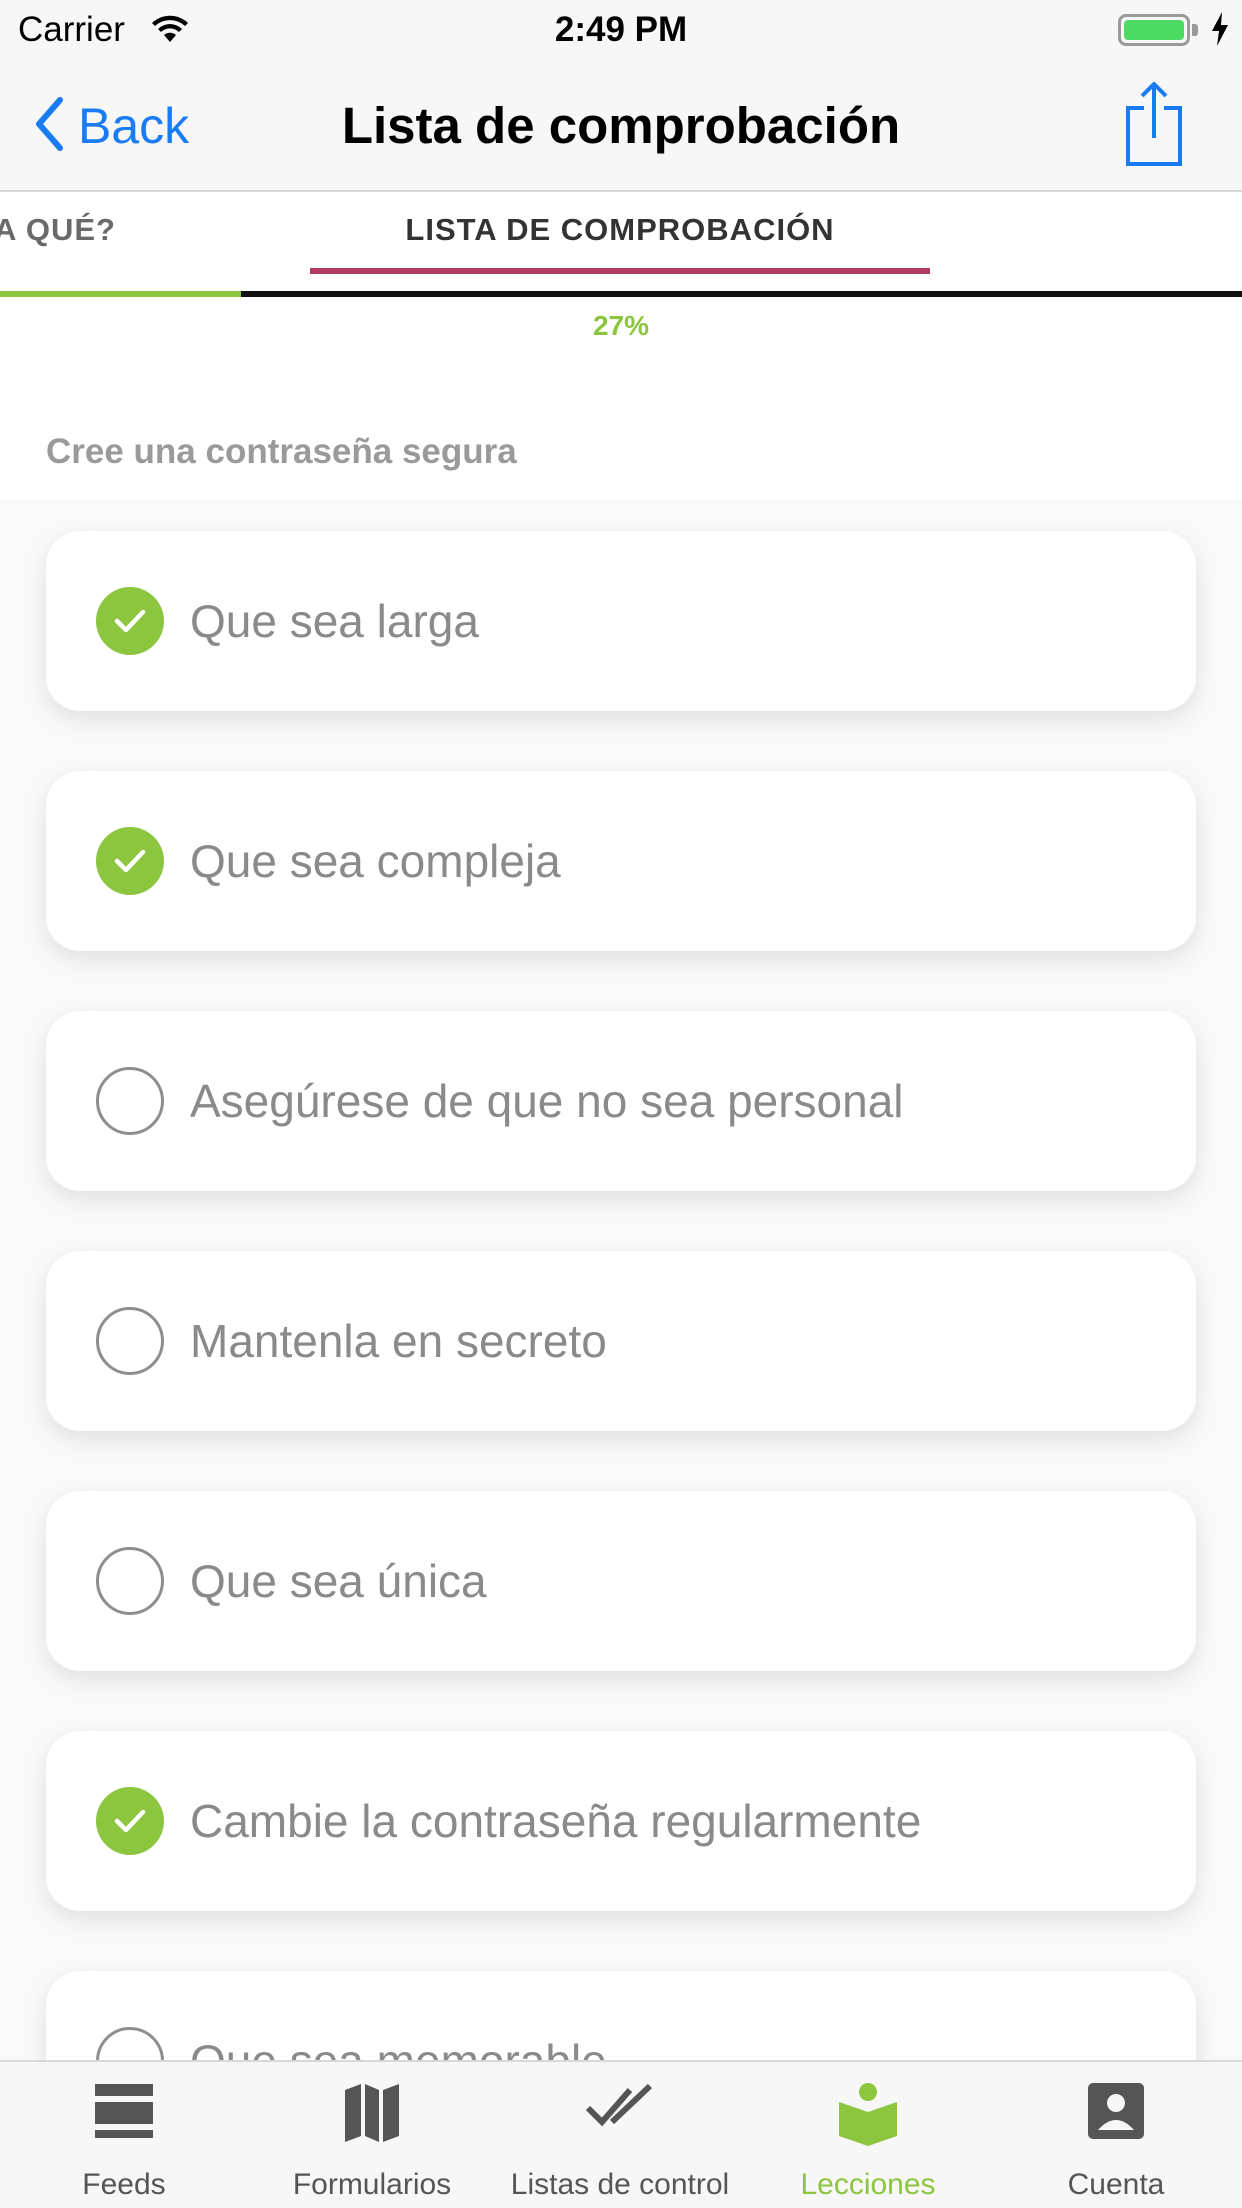  I want to click on double-check-icon, so click(620, 2114).